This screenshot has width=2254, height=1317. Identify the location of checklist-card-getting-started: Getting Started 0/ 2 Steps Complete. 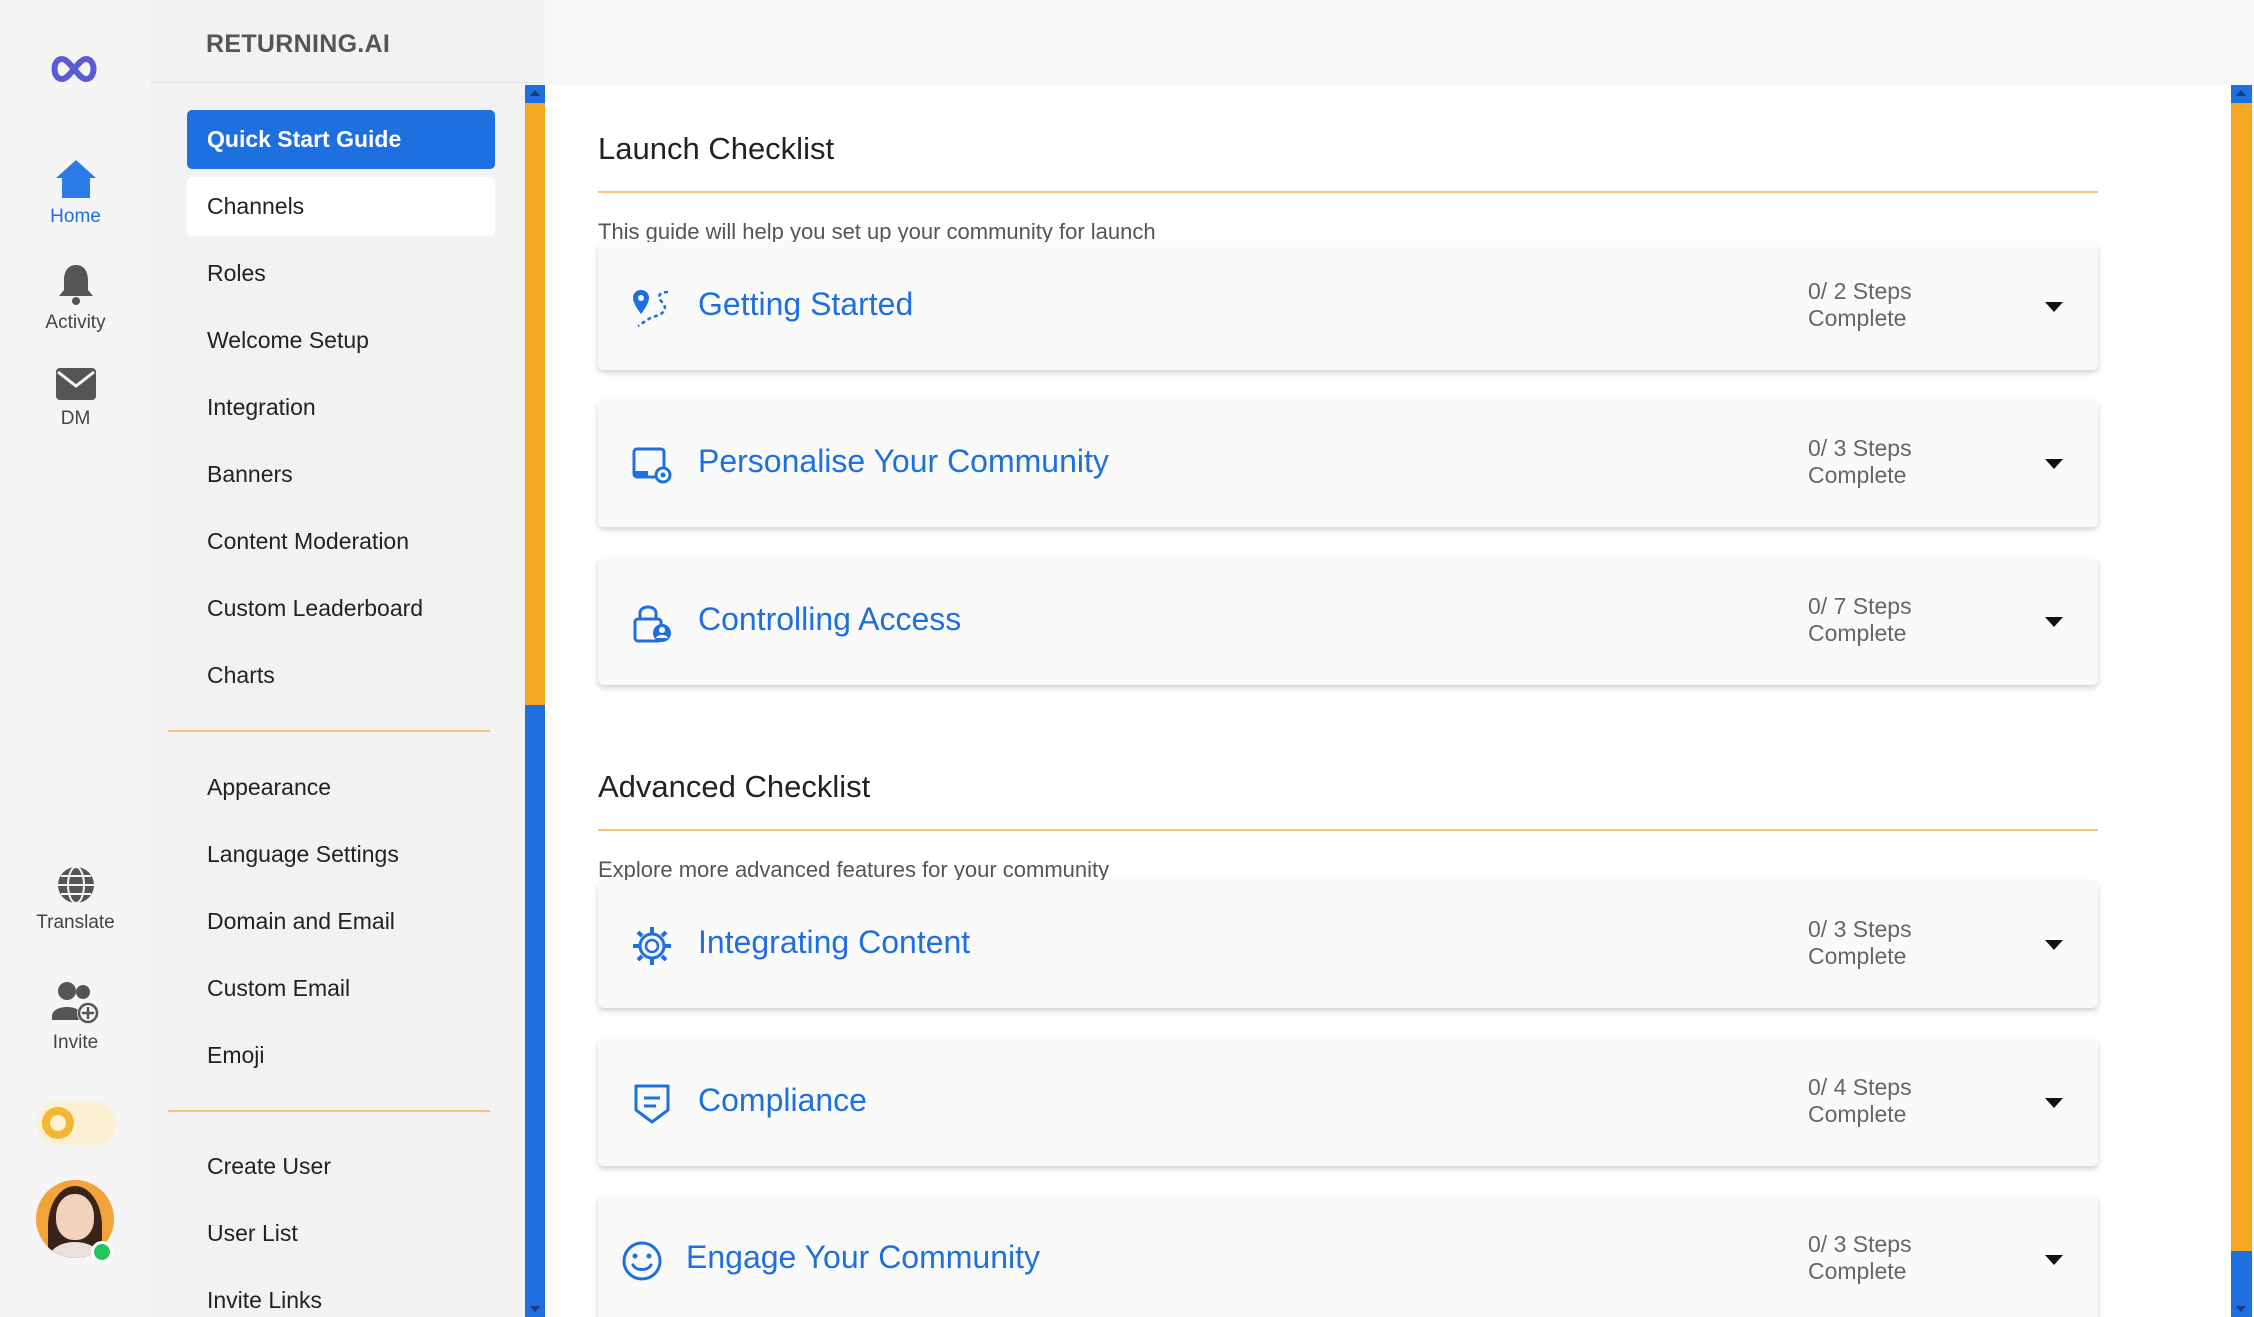
(1348, 306).